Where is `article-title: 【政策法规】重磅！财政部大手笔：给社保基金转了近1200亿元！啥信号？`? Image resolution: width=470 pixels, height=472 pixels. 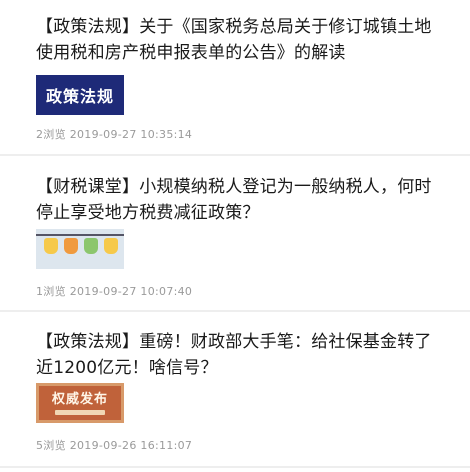 article-title: 【政策法规】重磅！财政部大手笔：给社保基金转了近1200亿元！啥信号？ is located at coordinates (242, 355).